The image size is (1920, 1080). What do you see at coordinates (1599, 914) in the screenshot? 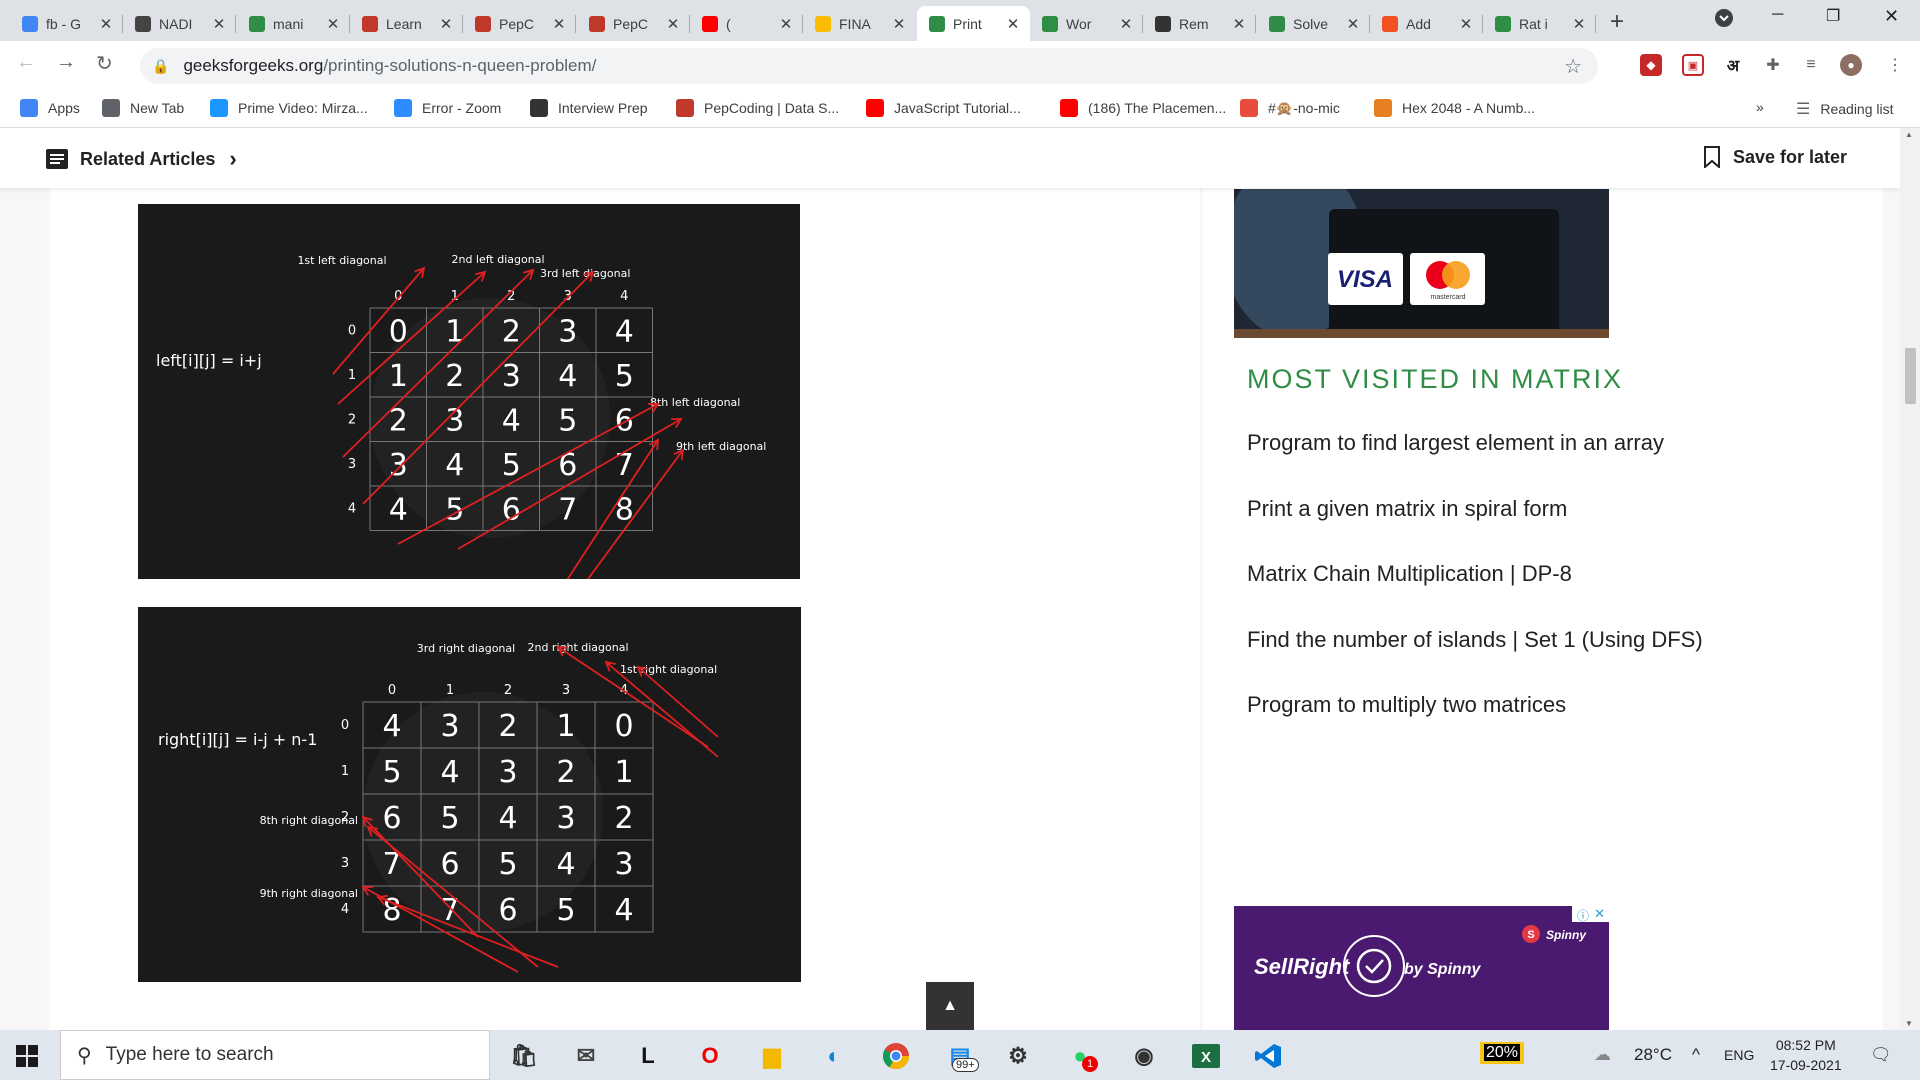
I see `ad-close-icon: ✕` at bounding box center [1599, 914].